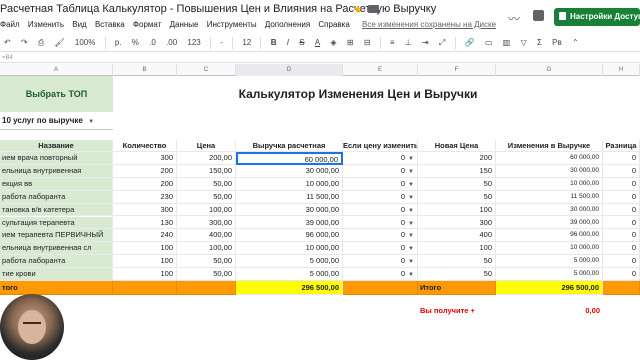 The height and width of the screenshot is (360, 640). What do you see at coordinates (289, 184) in the screenshot?
I see `cell-revenue: 10 000,00` at bounding box center [289, 184].